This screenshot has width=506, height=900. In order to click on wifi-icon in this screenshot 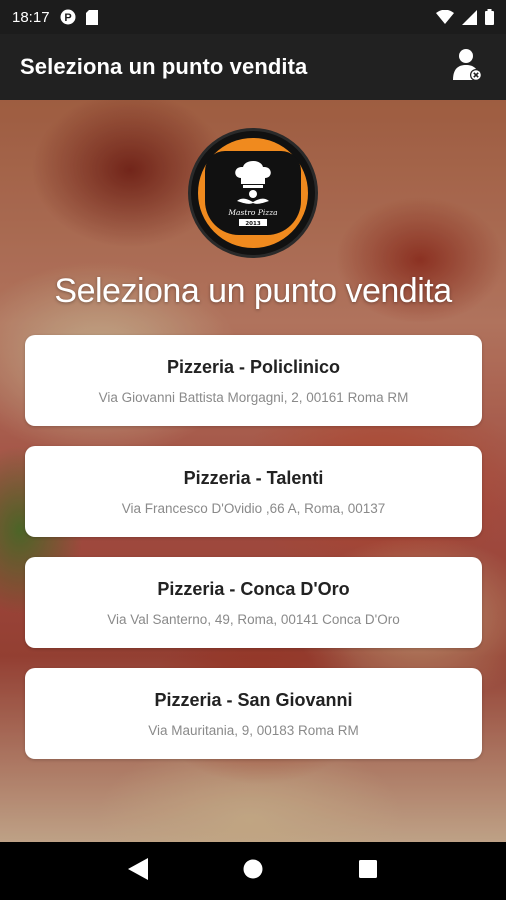, I will do `click(445, 17)`.